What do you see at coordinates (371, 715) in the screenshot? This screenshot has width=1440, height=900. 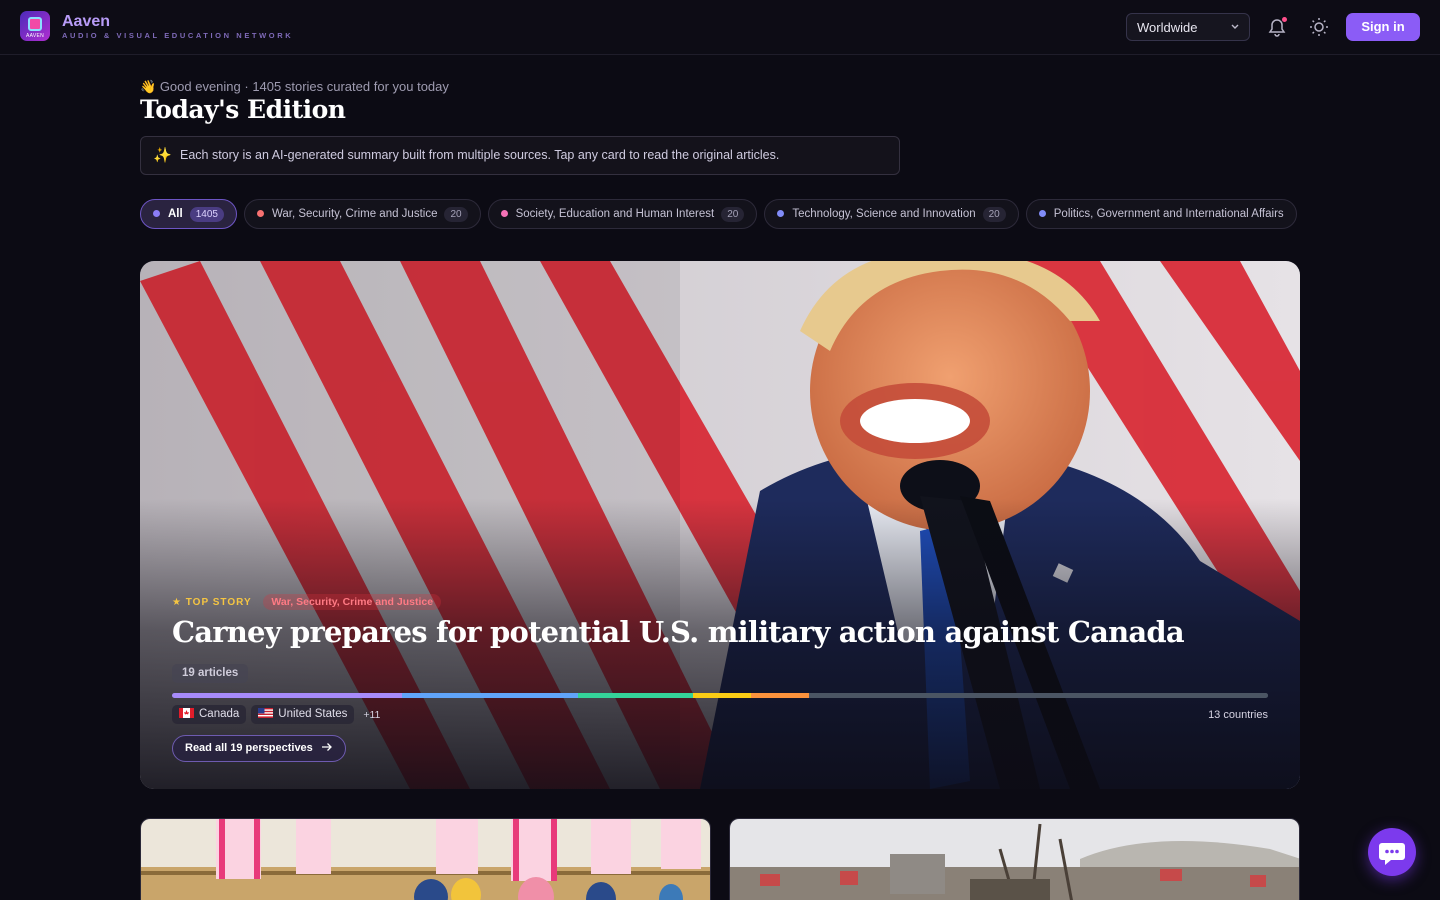 I see `more-countries-count: +11` at bounding box center [371, 715].